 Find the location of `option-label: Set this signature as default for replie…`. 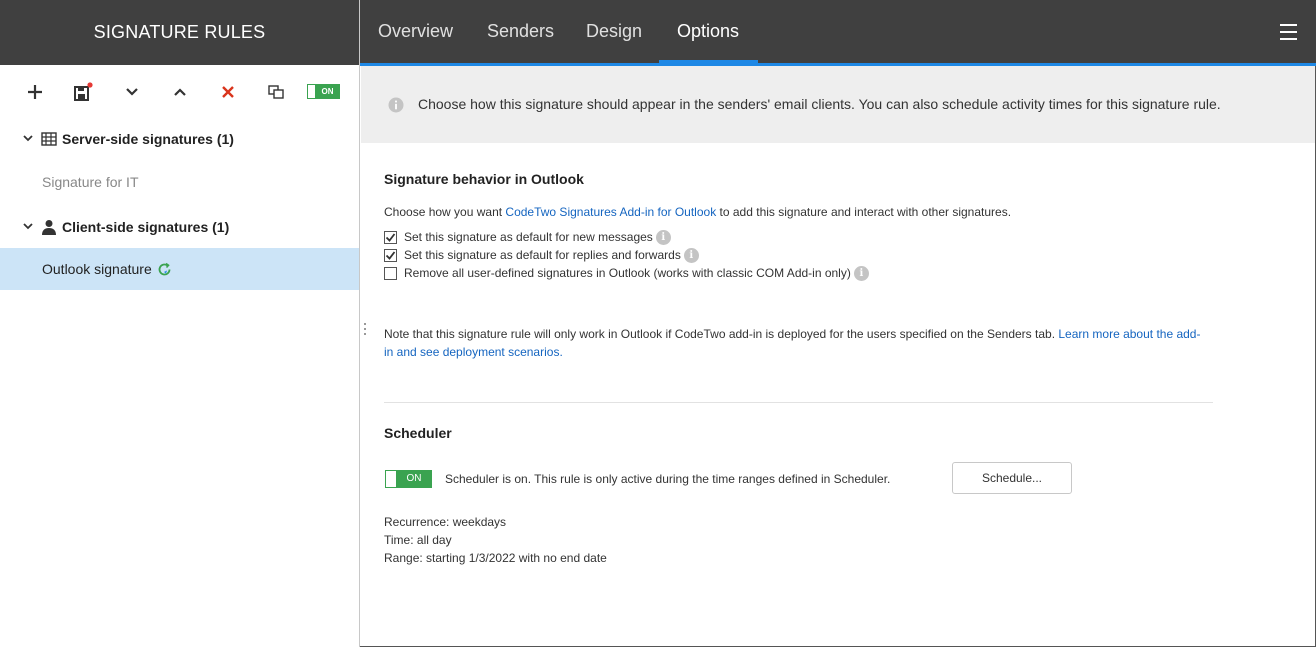

option-label: Set this signature as default for replie… is located at coordinates (542, 255).